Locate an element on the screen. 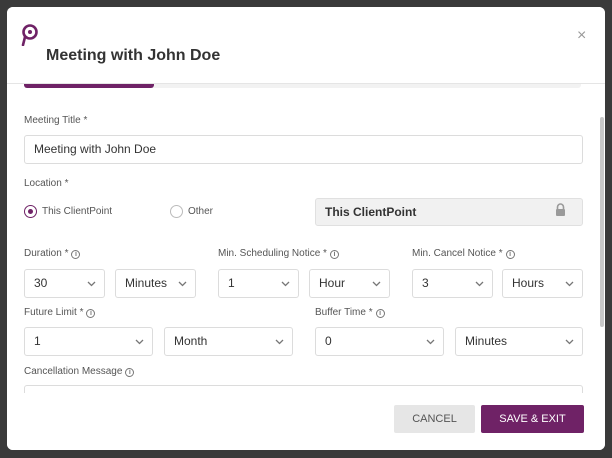  duration-label: Duration * i is located at coordinates (52, 253).